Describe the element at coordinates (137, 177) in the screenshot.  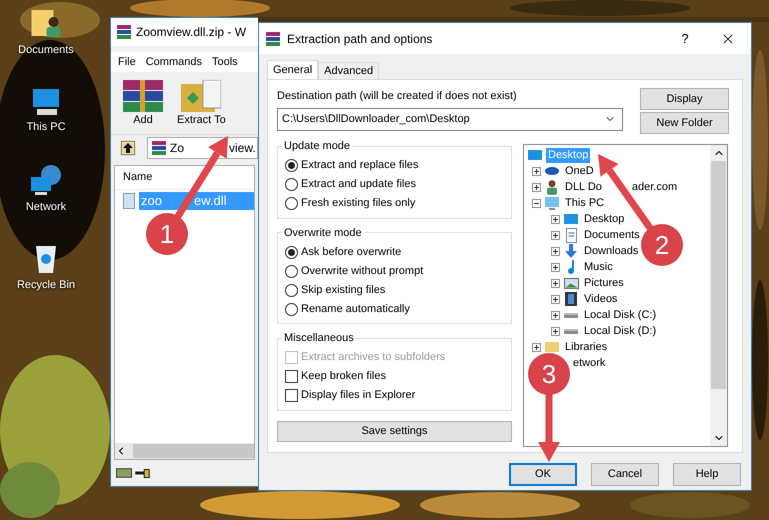
I see `column-header: Name` at that location.